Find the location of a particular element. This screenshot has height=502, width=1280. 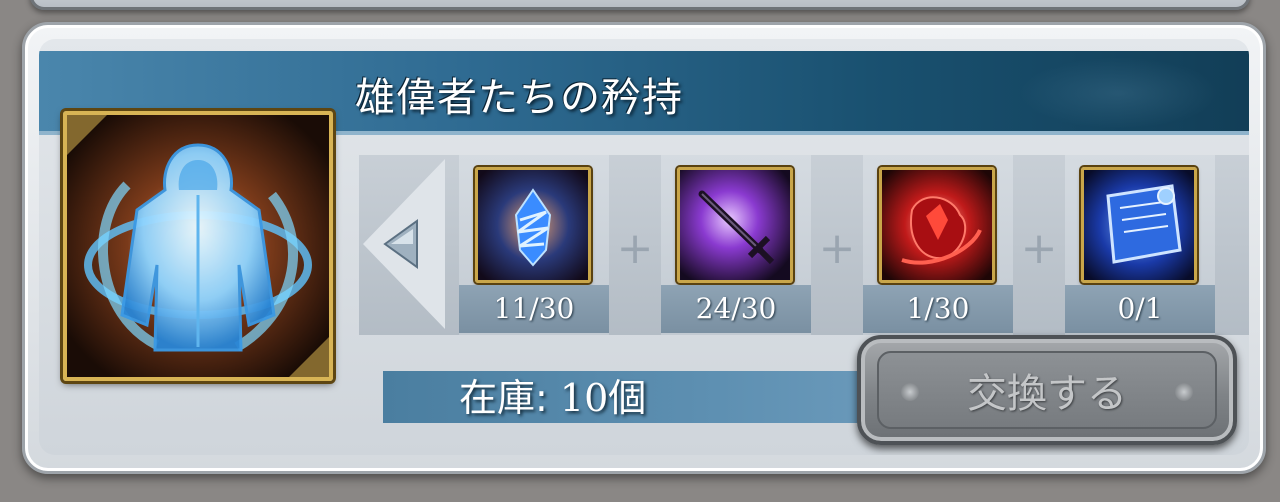

exchange-button: 交換する is located at coordinates (1047, 390).